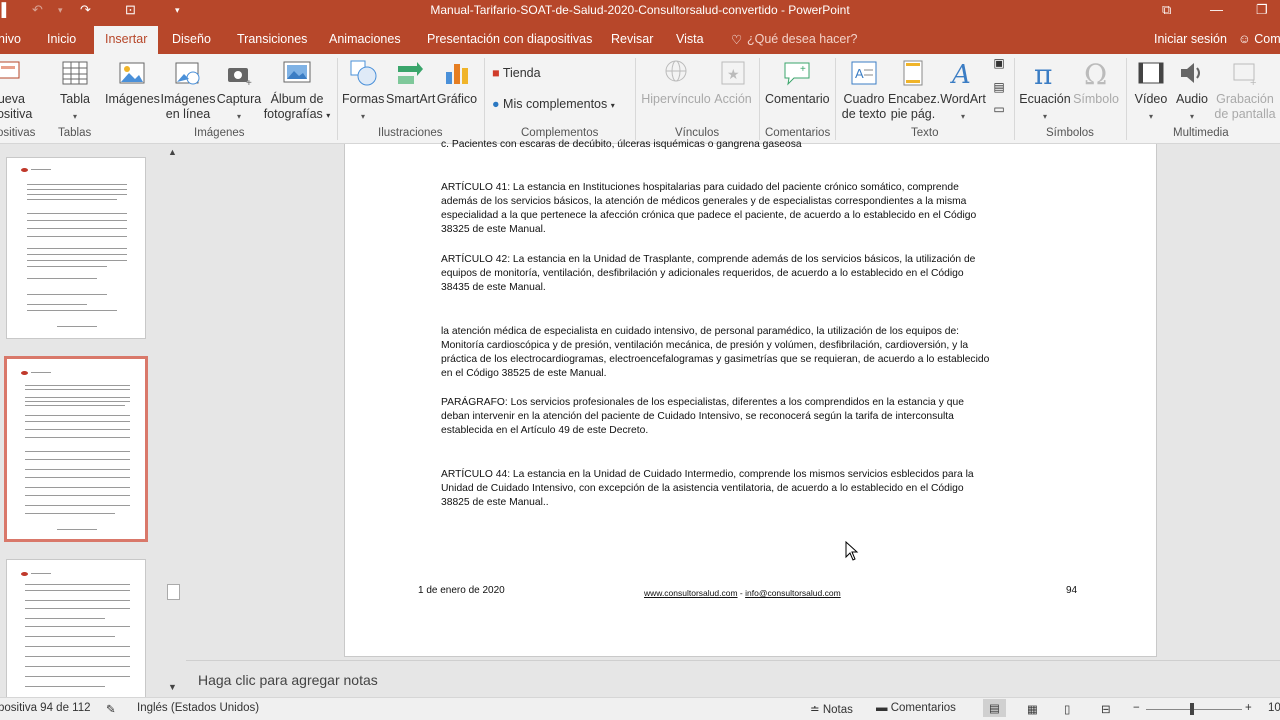  What do you see at coordinates (173, 592) in the screenshot?
I see `scrollbar-thumb` at bounding box center [173, 592].